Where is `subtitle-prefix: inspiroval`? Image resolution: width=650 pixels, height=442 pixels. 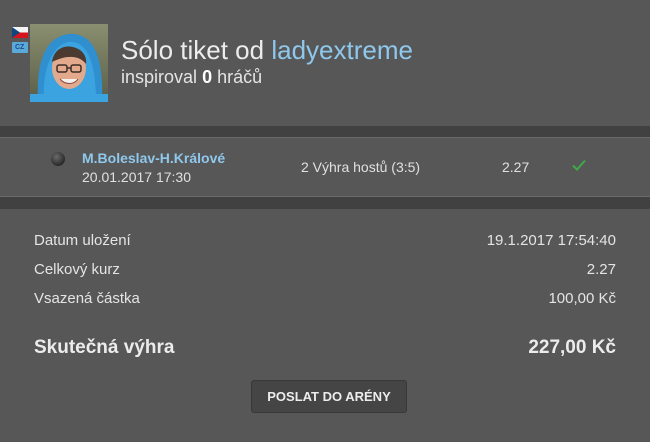
subtitle-prefix: inspiroval is located at coordinates (159, 77).